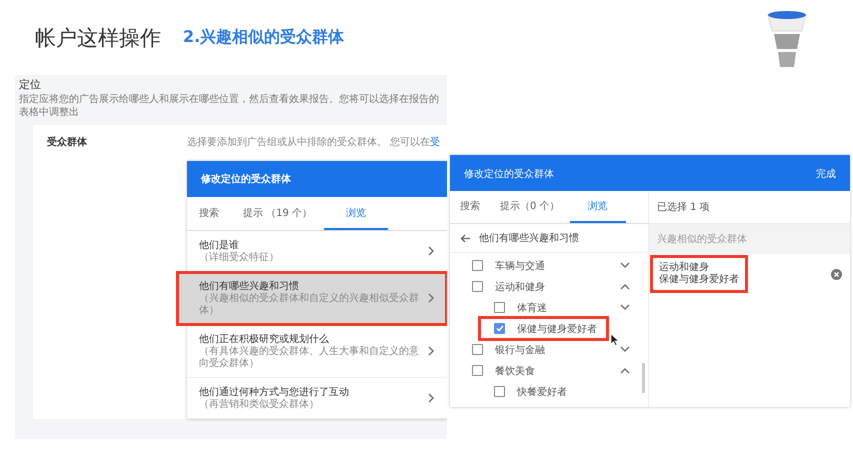  What do you see at coordinates (30, 84) in the screenshot?
I see `section-title: 定位` at bounding box center [30, 84].